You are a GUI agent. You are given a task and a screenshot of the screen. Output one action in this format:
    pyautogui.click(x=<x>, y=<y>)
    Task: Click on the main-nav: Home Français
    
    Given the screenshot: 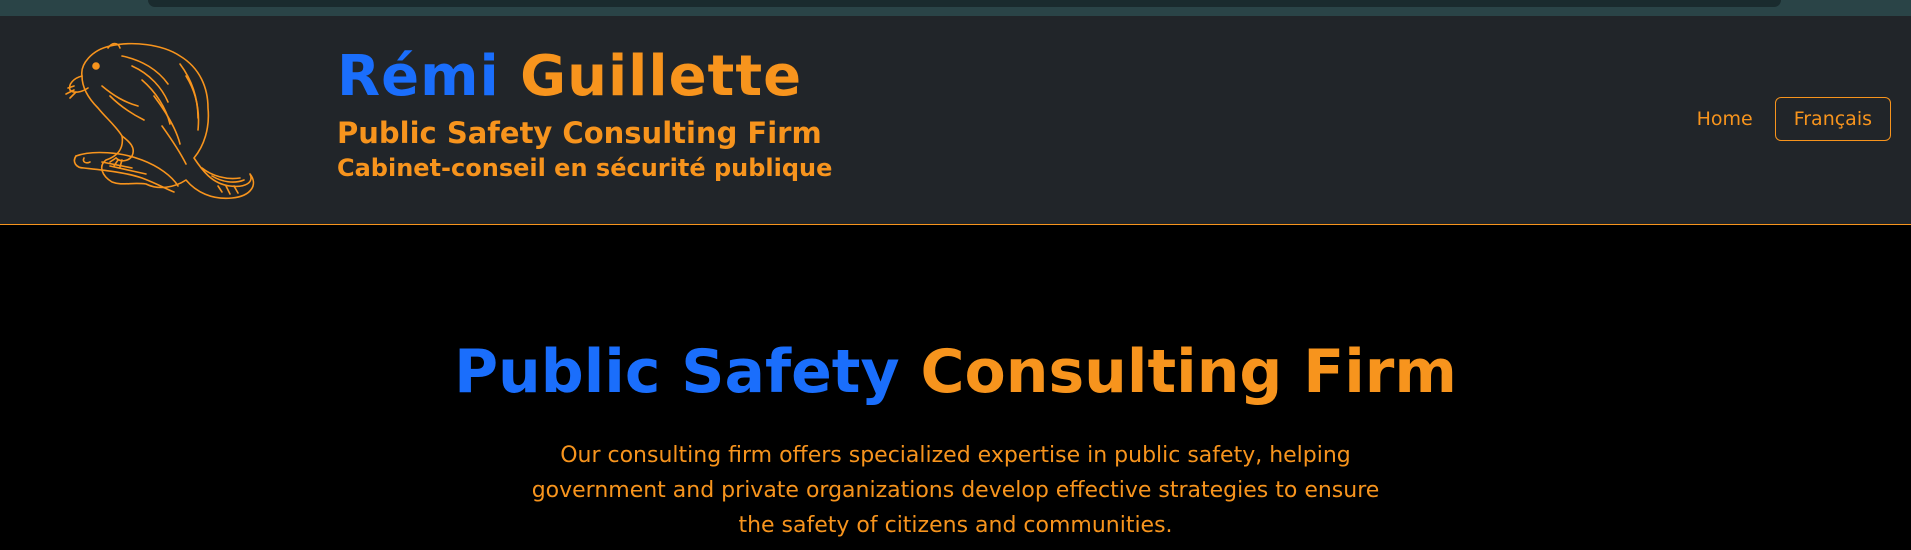 What is the action you would take?
    pyautogui.click(x=1794, y=119)
    